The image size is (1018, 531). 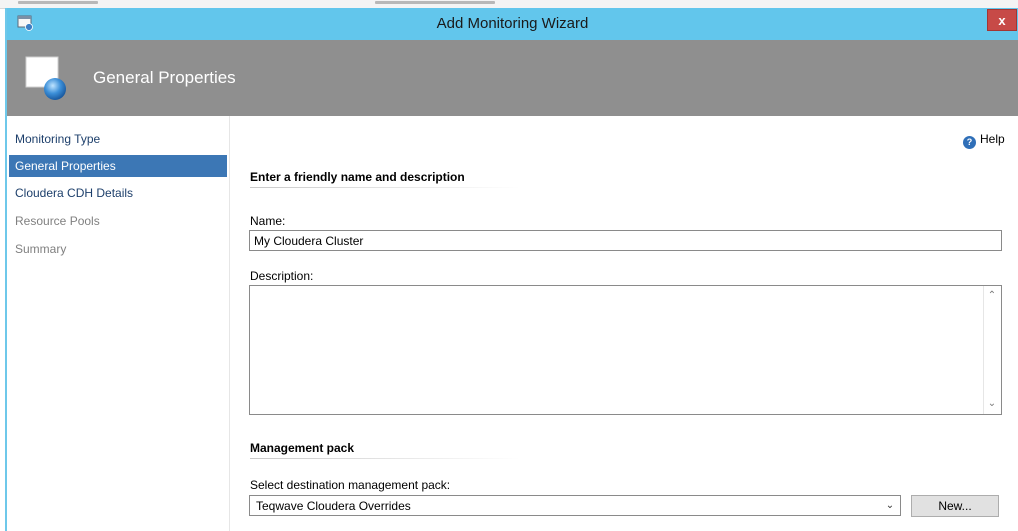 I want to click on nav-item-cloudera-cdh-details: Cloudera CDH Details, so click(x=118, y=193).